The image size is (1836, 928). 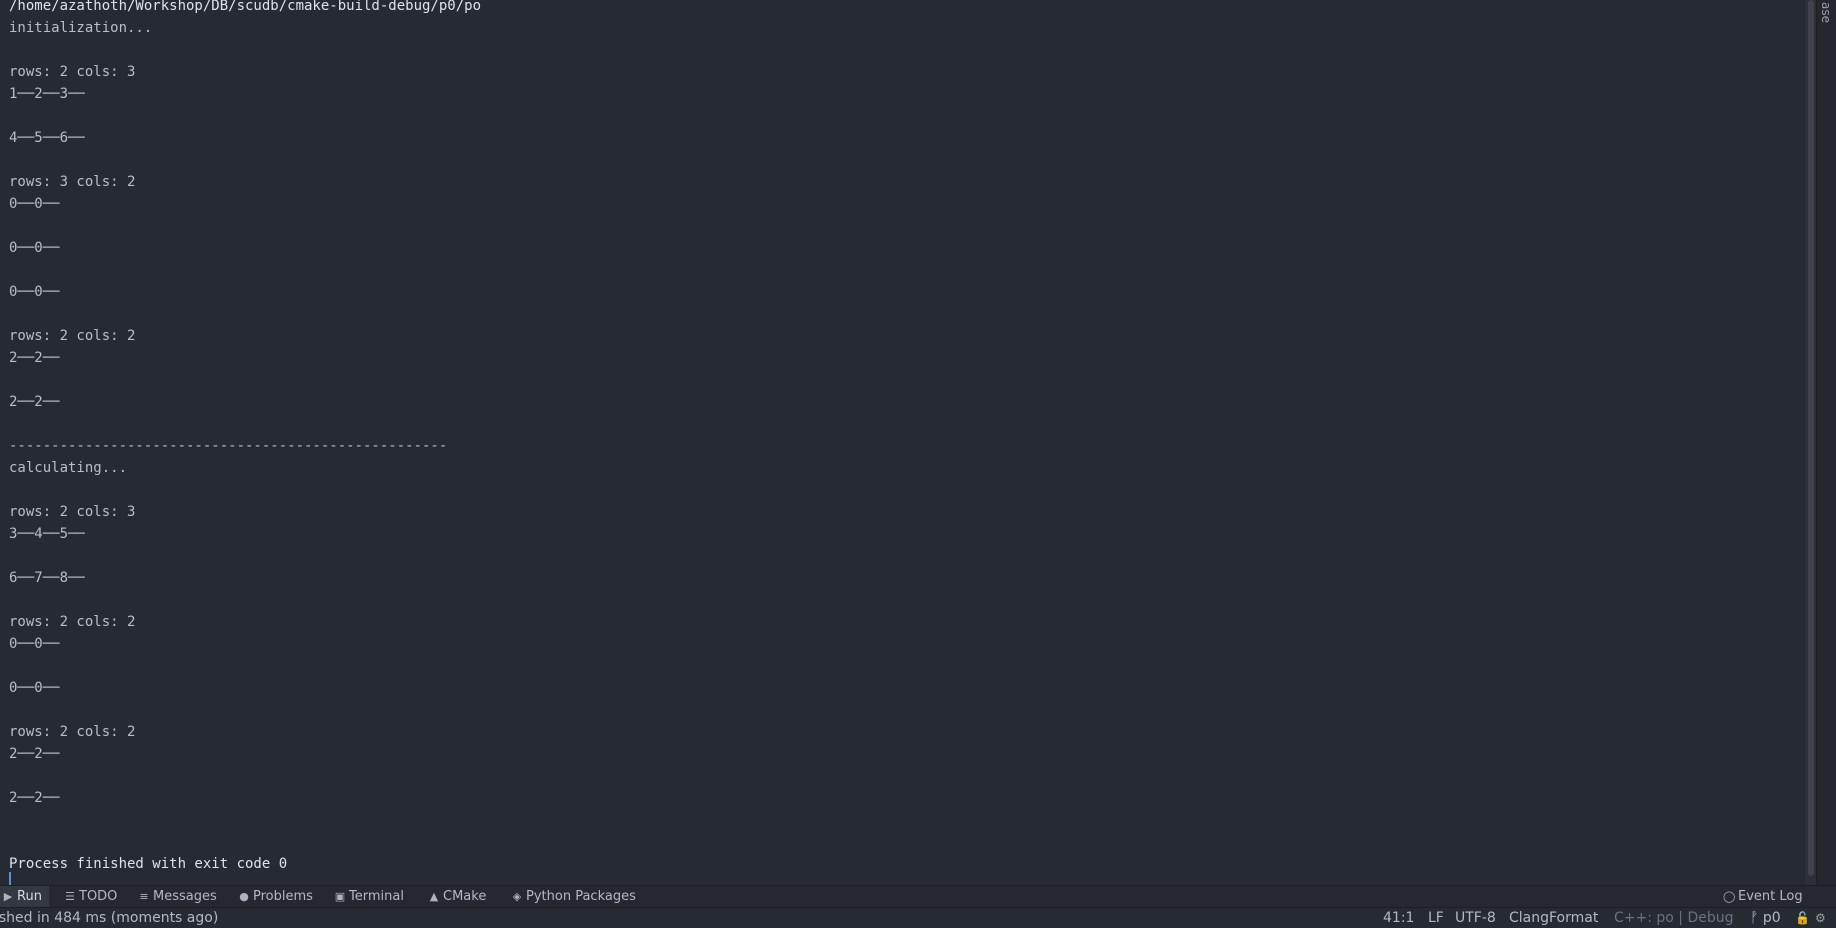 What do you see at coordinates (47, 534) in the screenshot?
I see `console-line: 3──4──5──` at bounding box center [47, 534].